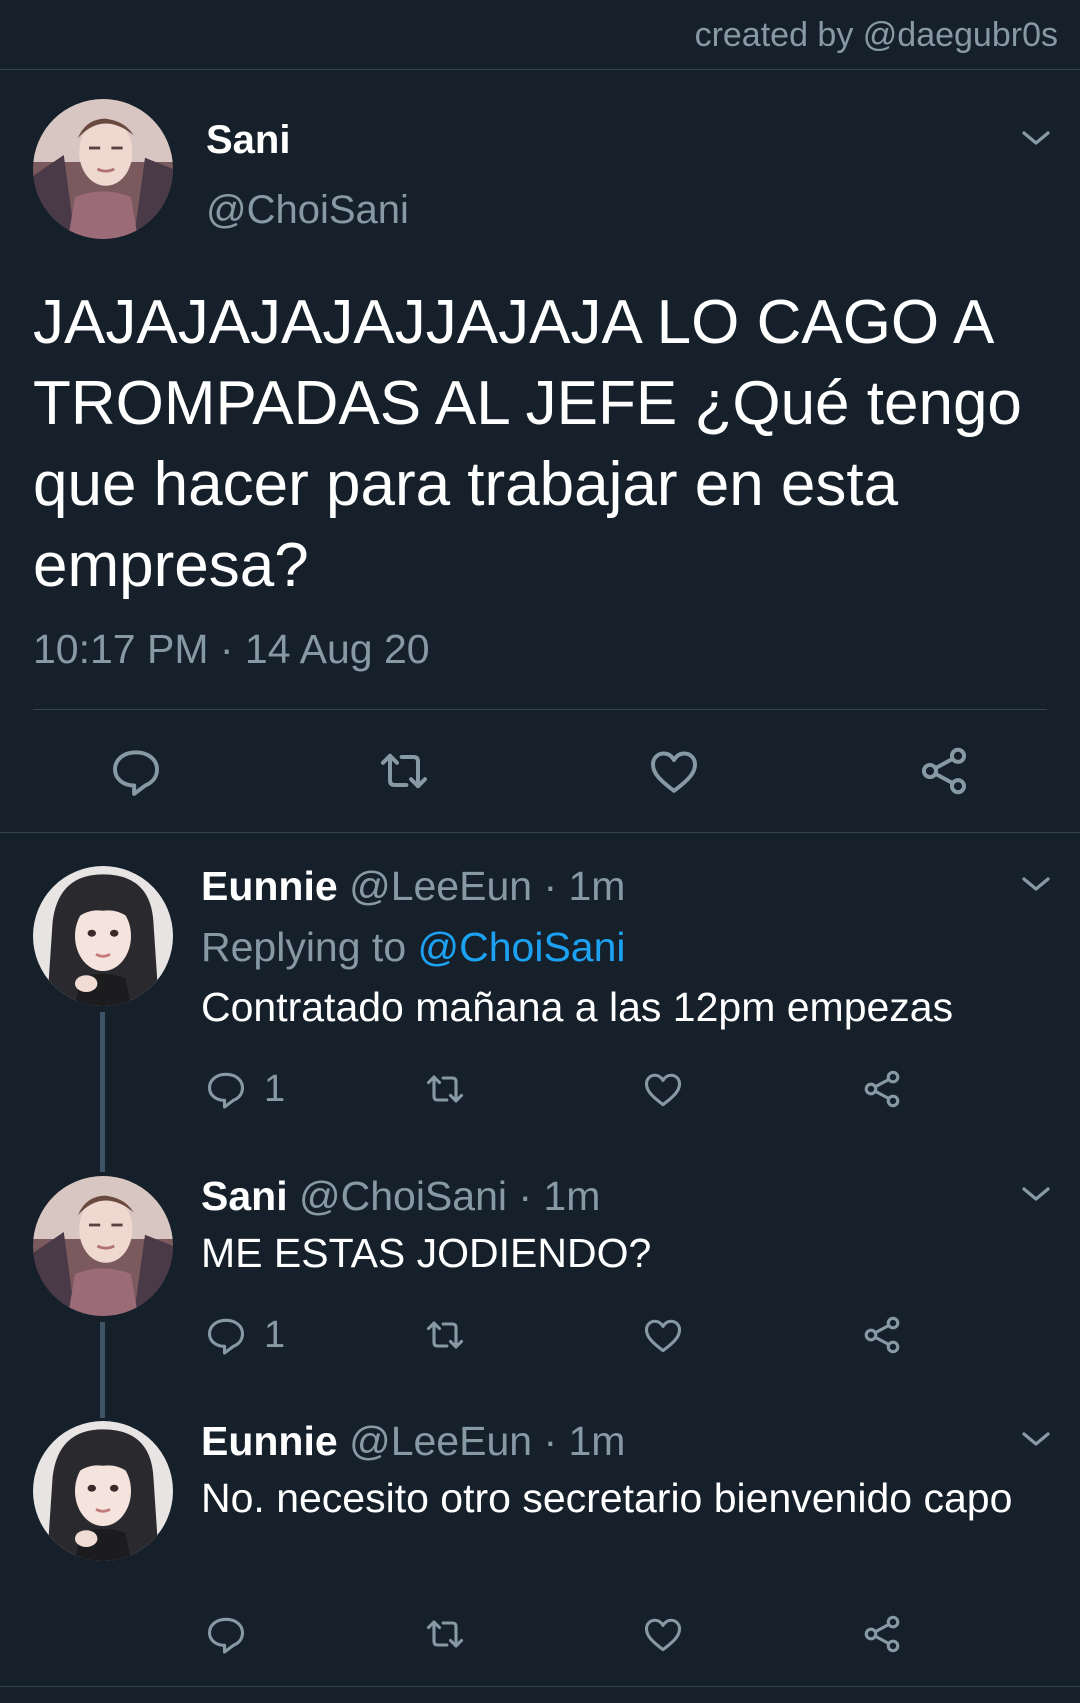  Describe the element at coordinates (231, 649) in the screenshot. I see `tweet-timestamp: 10:17 PM · 14 Aug 20` at that location.